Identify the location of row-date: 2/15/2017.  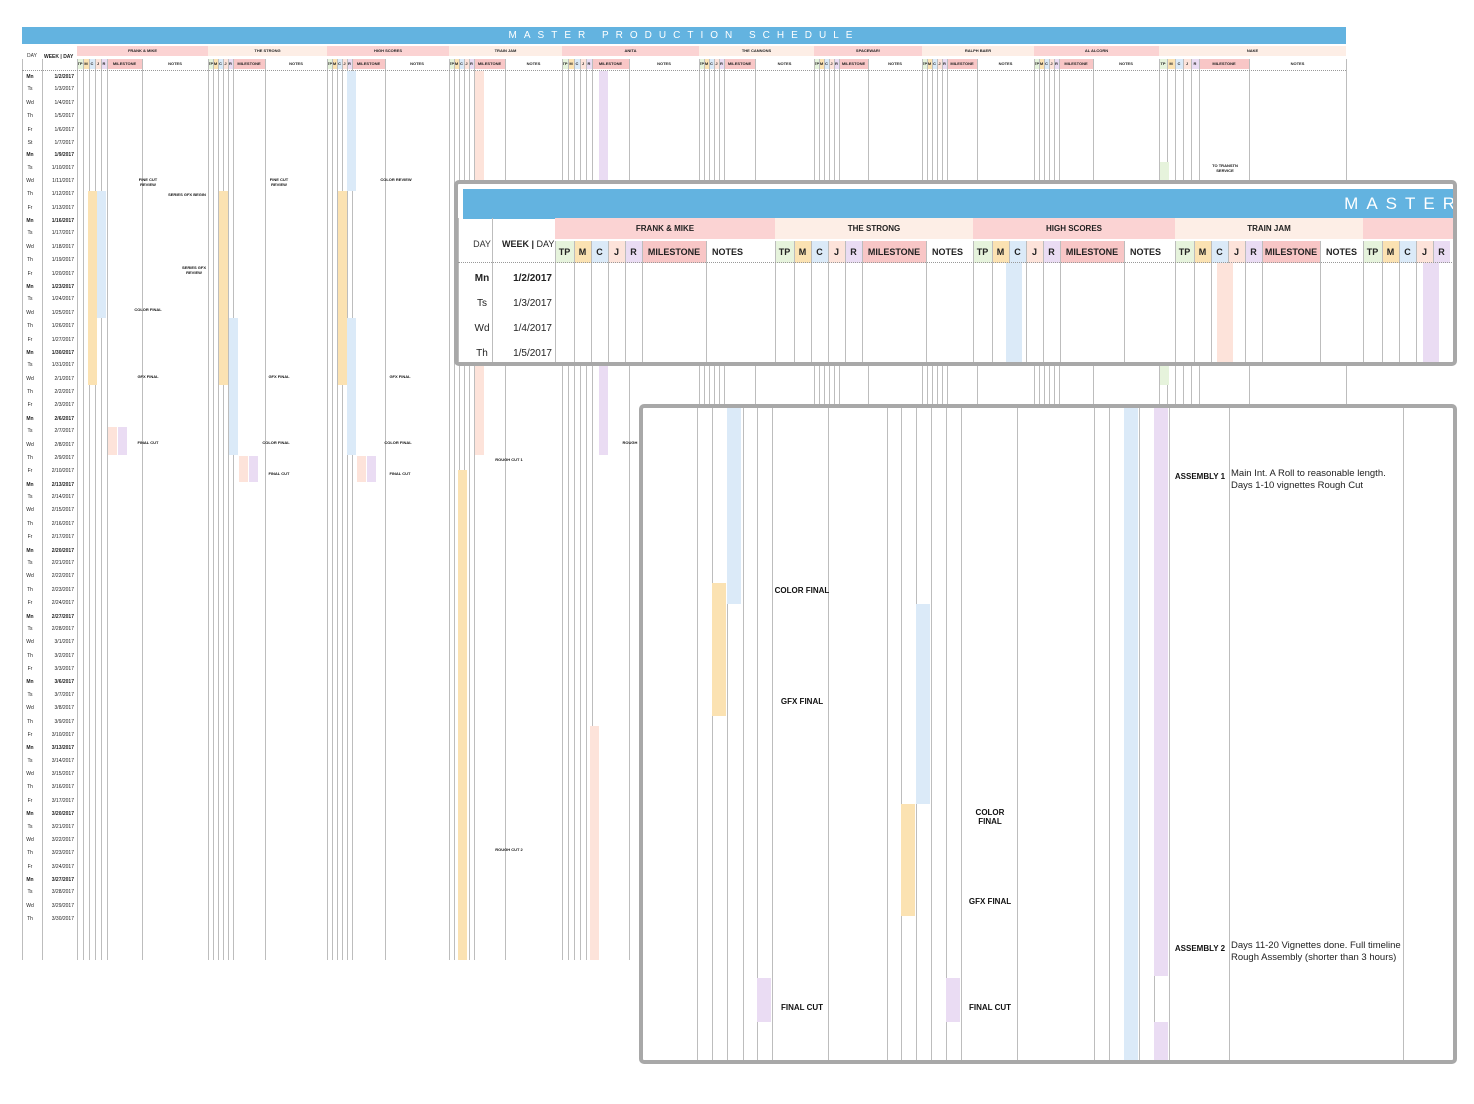
(62, 510).